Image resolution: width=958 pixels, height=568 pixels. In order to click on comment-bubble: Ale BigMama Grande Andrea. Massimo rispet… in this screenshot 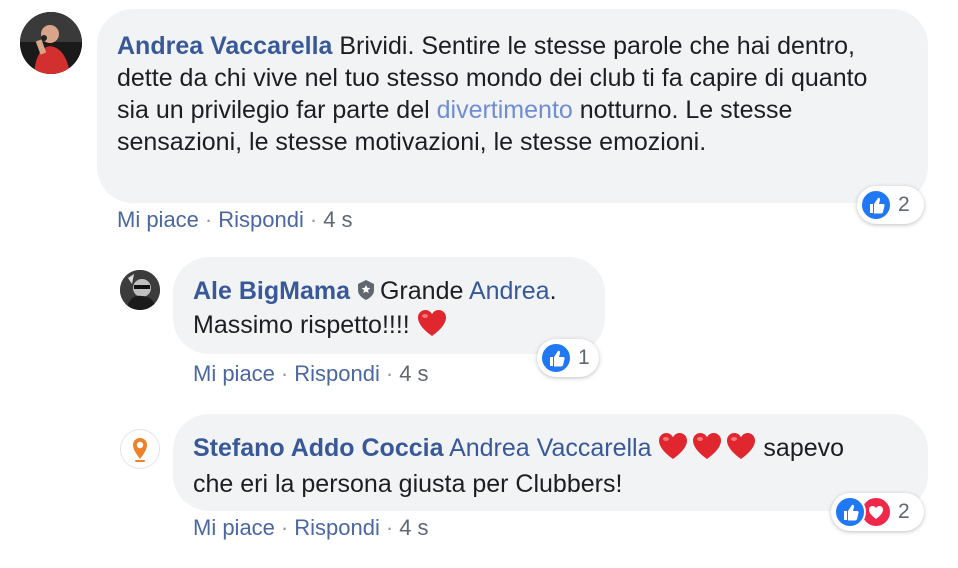, I will do `click(389, 305)`.